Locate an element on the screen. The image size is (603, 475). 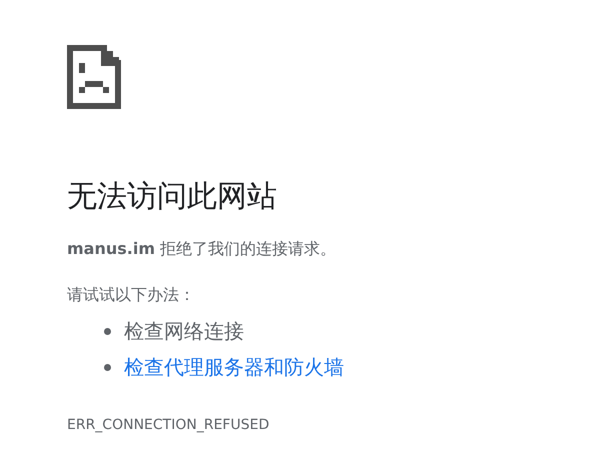
error-title: 无法访问此网站 is located at coordinates (172, 197).